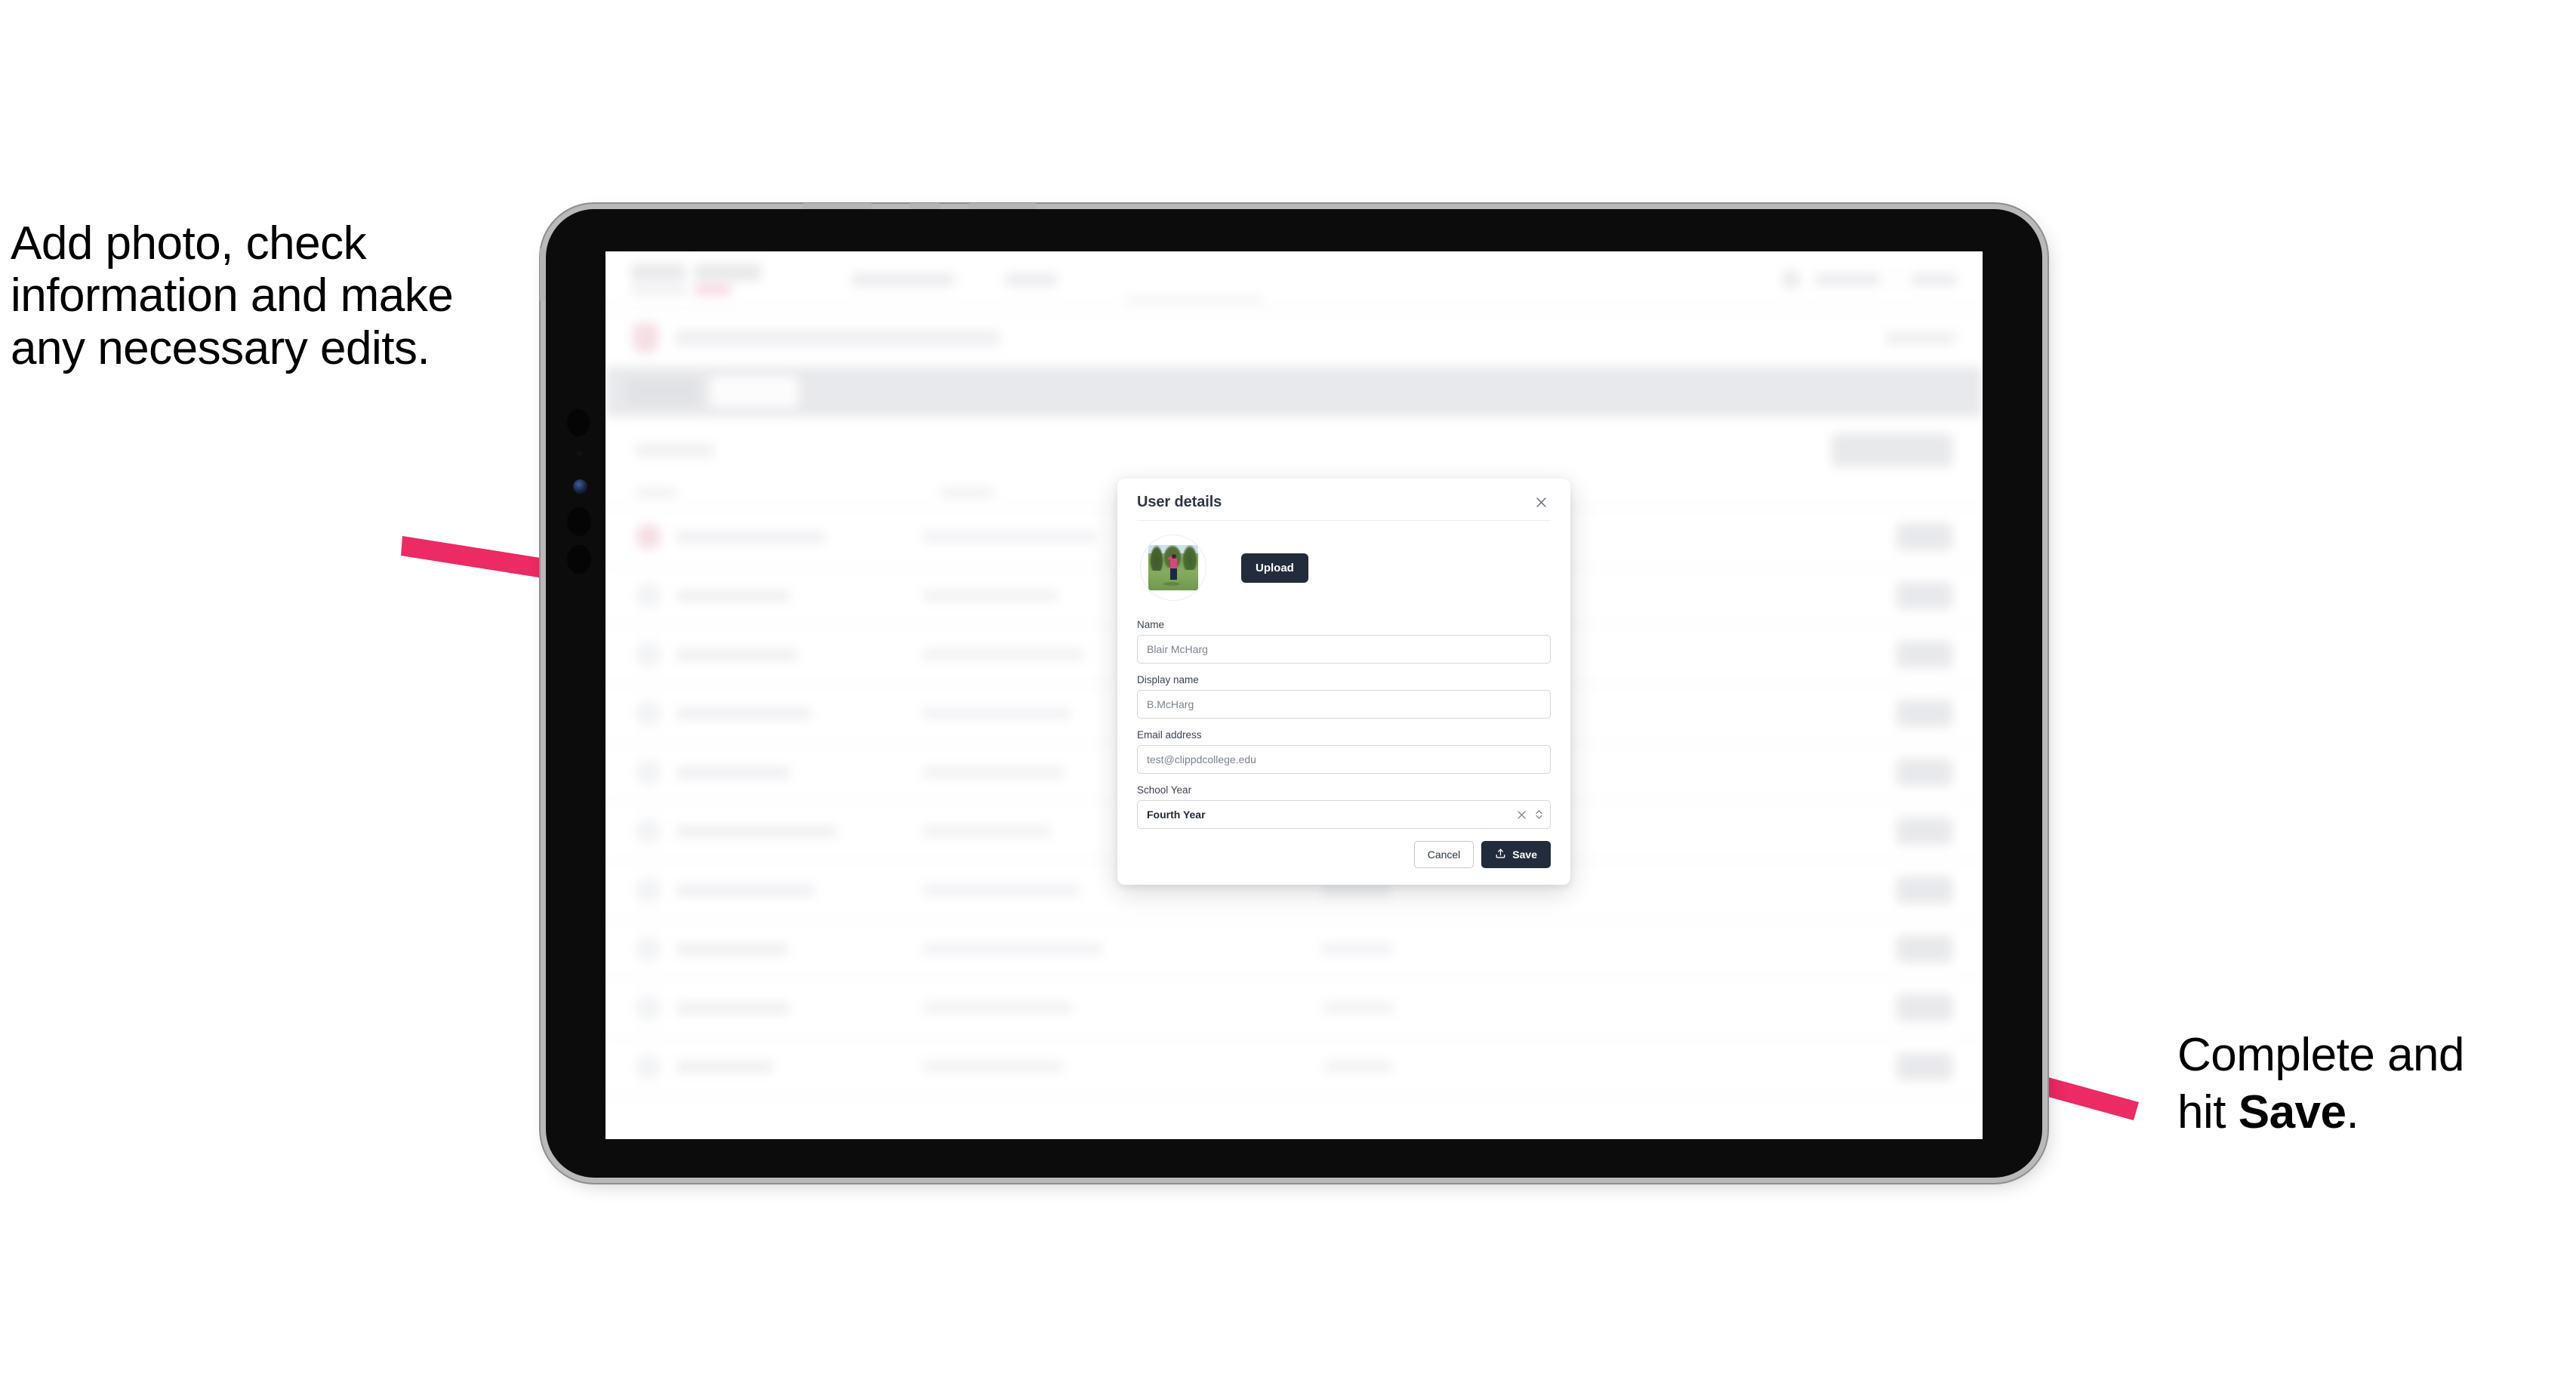 The height and width of the screenshot is (1386, 2576). What do you see at coordinates (1541, 502) in the screenshot?
I see `close-icon` at bounding box center [1541, 502].